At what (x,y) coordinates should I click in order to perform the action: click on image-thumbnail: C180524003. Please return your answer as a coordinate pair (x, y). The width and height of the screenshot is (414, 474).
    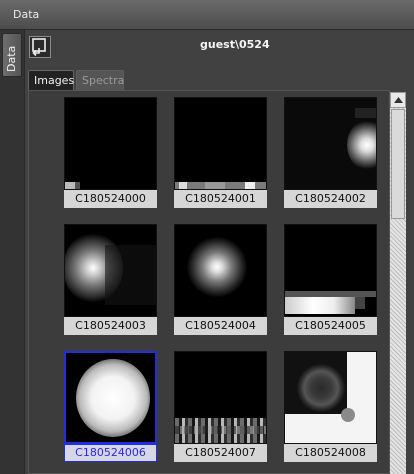
    Looking at the image, I should click on (110, 281).